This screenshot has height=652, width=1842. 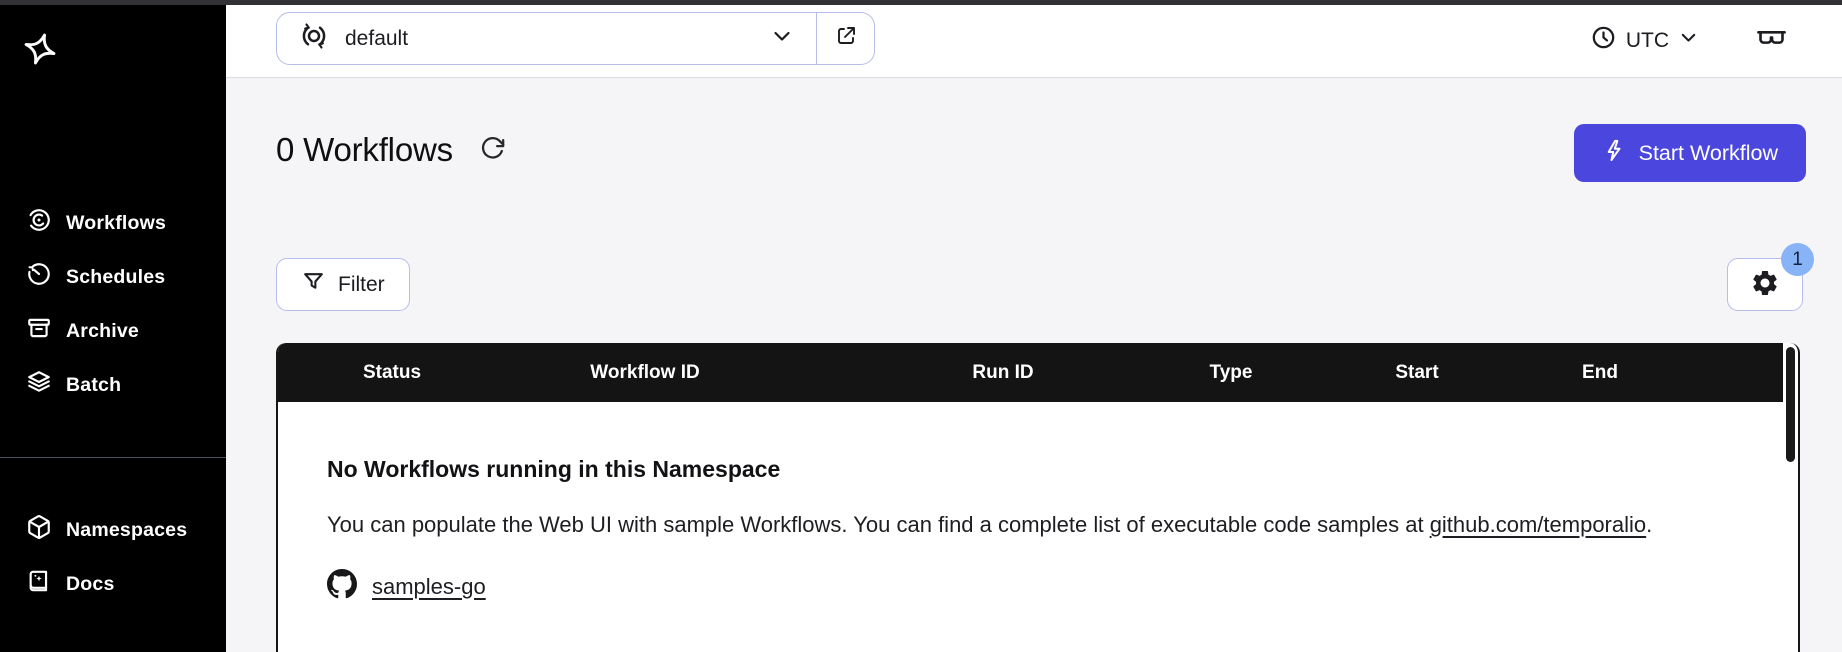 I want to click on gear-icon, so click(x=1765, y=284).